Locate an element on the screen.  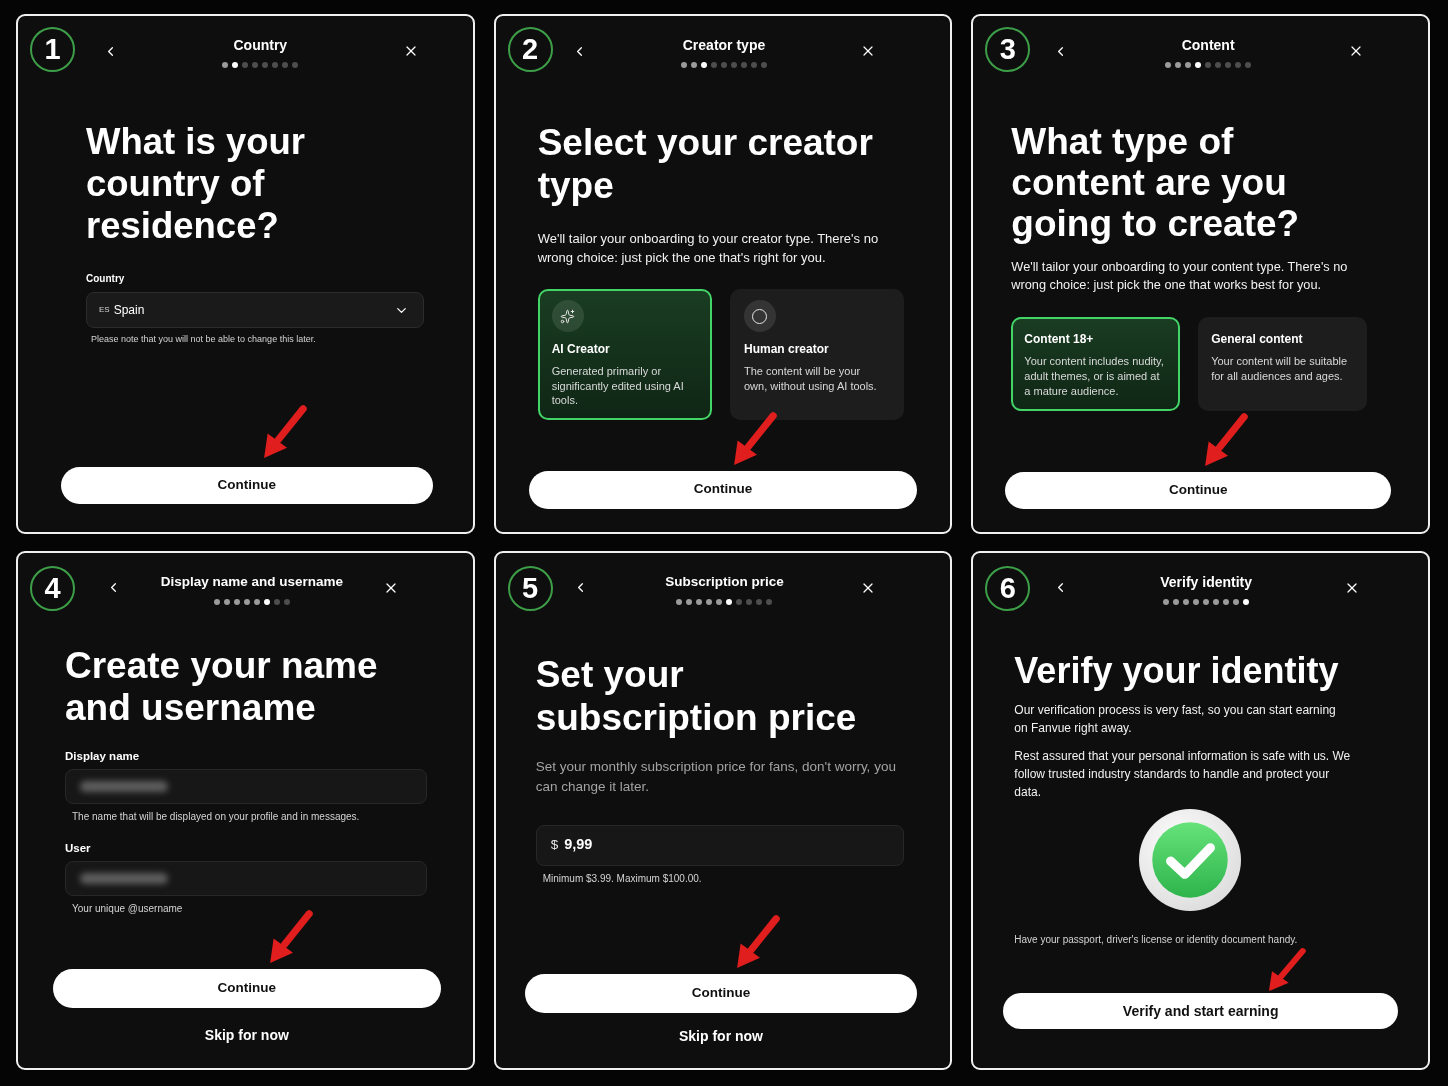
description-text: Our verification process is very fast, so you can start earning on Fanvue right away. is located at coordinates (1175, 719).